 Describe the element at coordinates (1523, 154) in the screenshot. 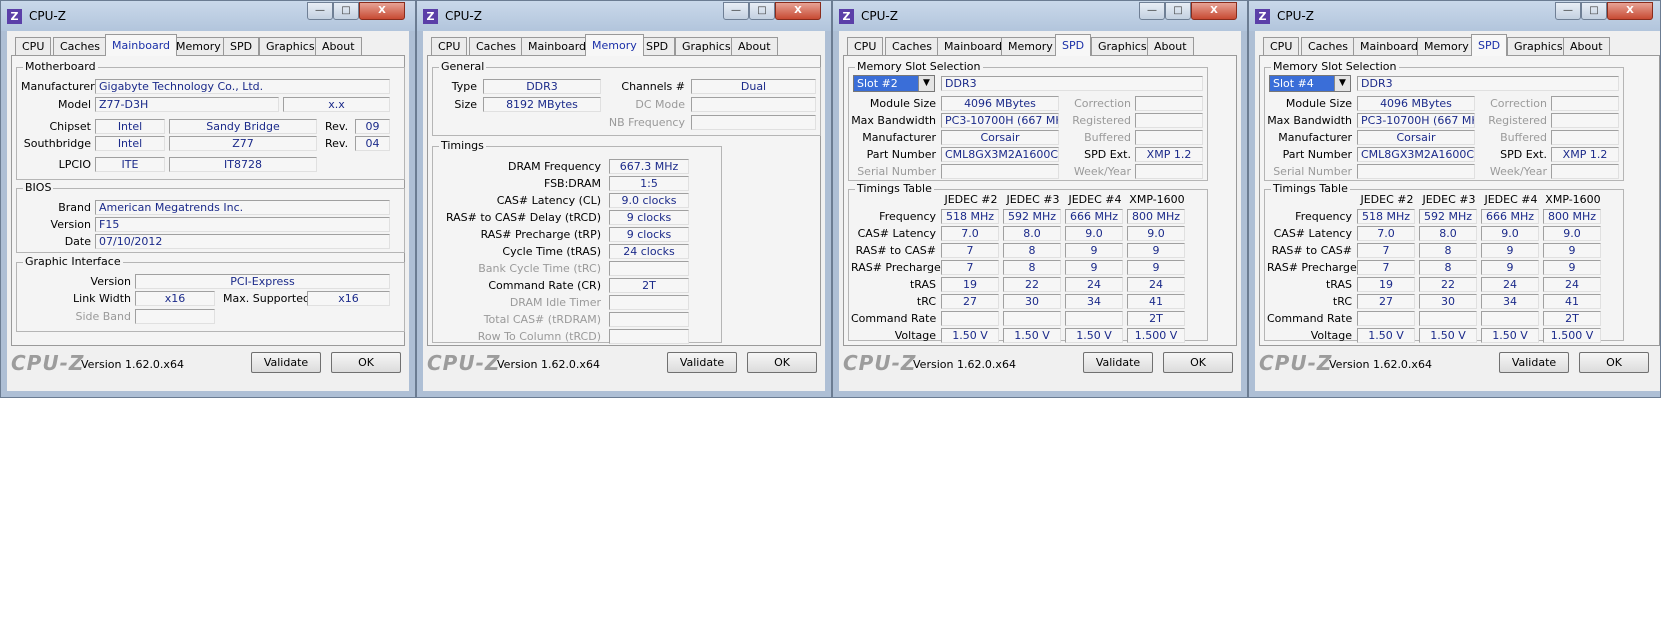

I see `spd-ext-label: SPD Ext.` at that location.